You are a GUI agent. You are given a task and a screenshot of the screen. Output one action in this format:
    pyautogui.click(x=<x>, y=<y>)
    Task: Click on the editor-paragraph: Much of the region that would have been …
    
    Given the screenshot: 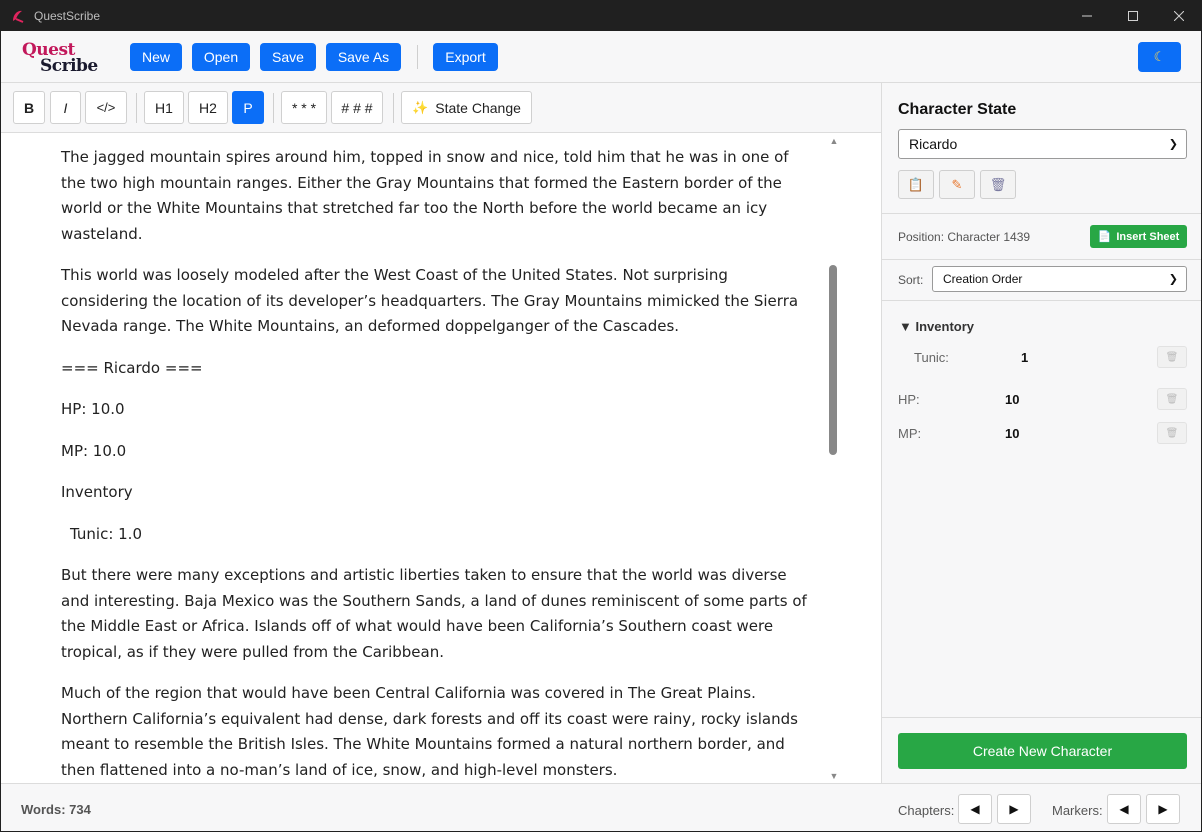 What is the action you would take?
    pyautogui.click(x=429, y=731)
    